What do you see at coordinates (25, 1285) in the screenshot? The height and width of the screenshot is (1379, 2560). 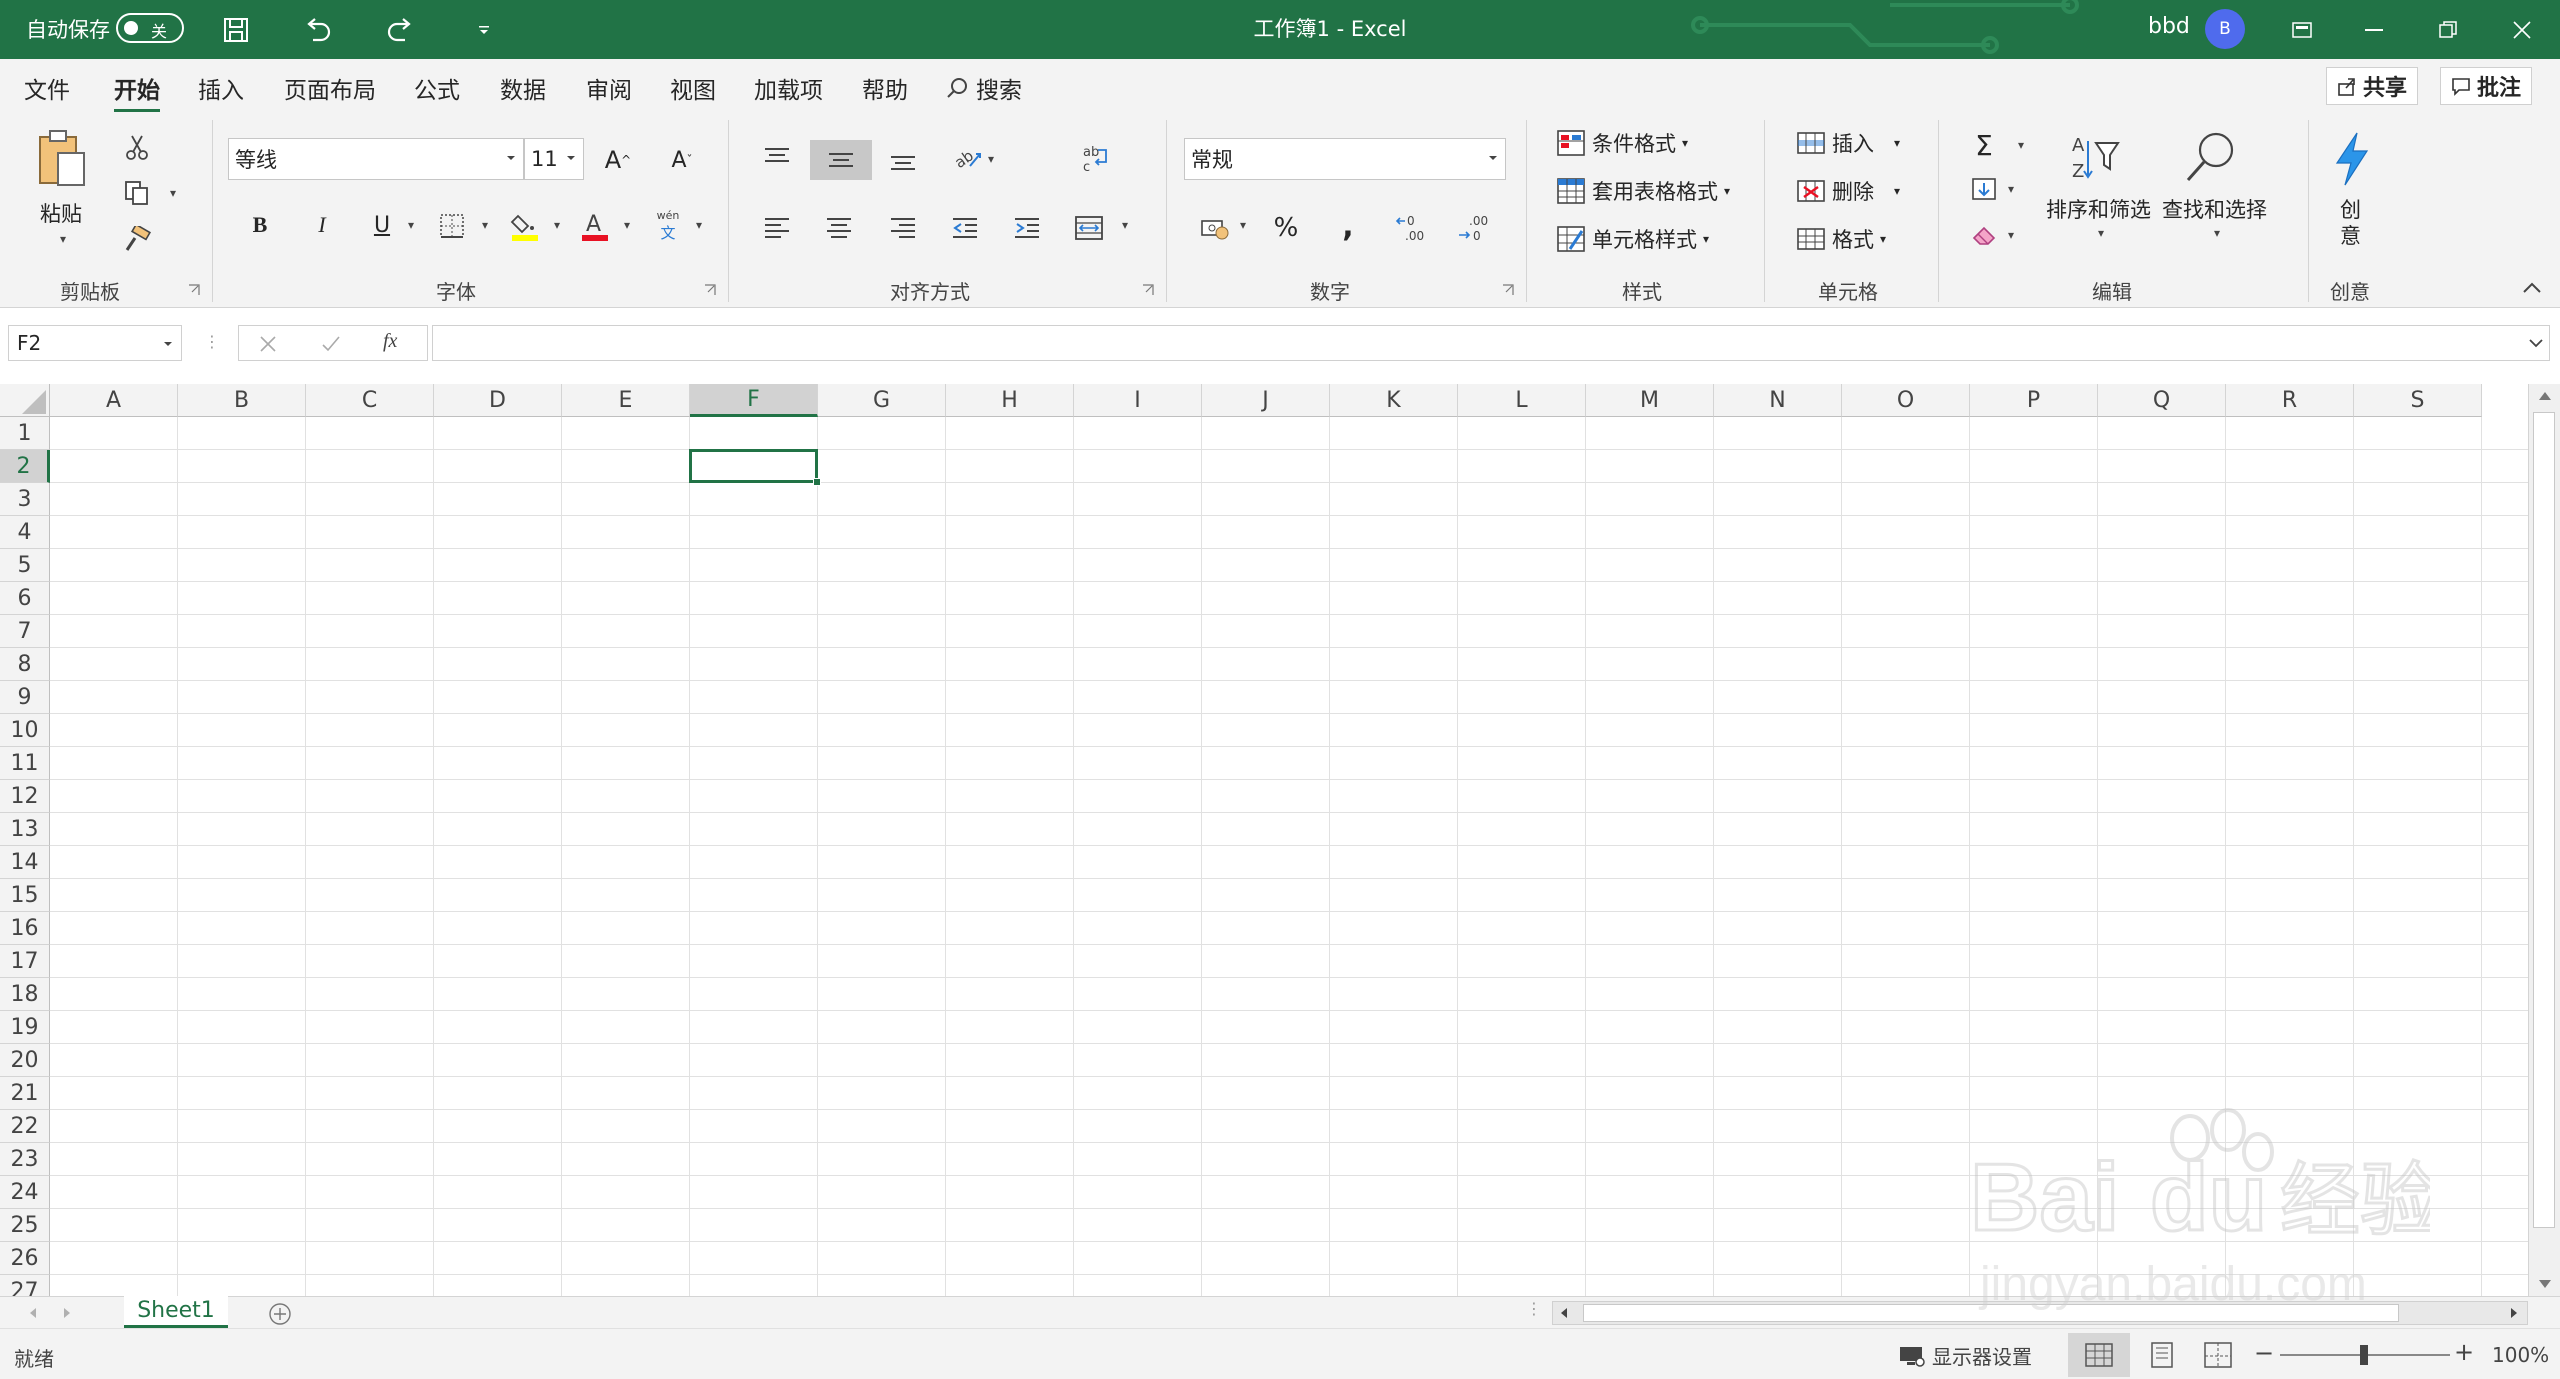 I see `row-header: 27` at bounding box center [25, 1285].